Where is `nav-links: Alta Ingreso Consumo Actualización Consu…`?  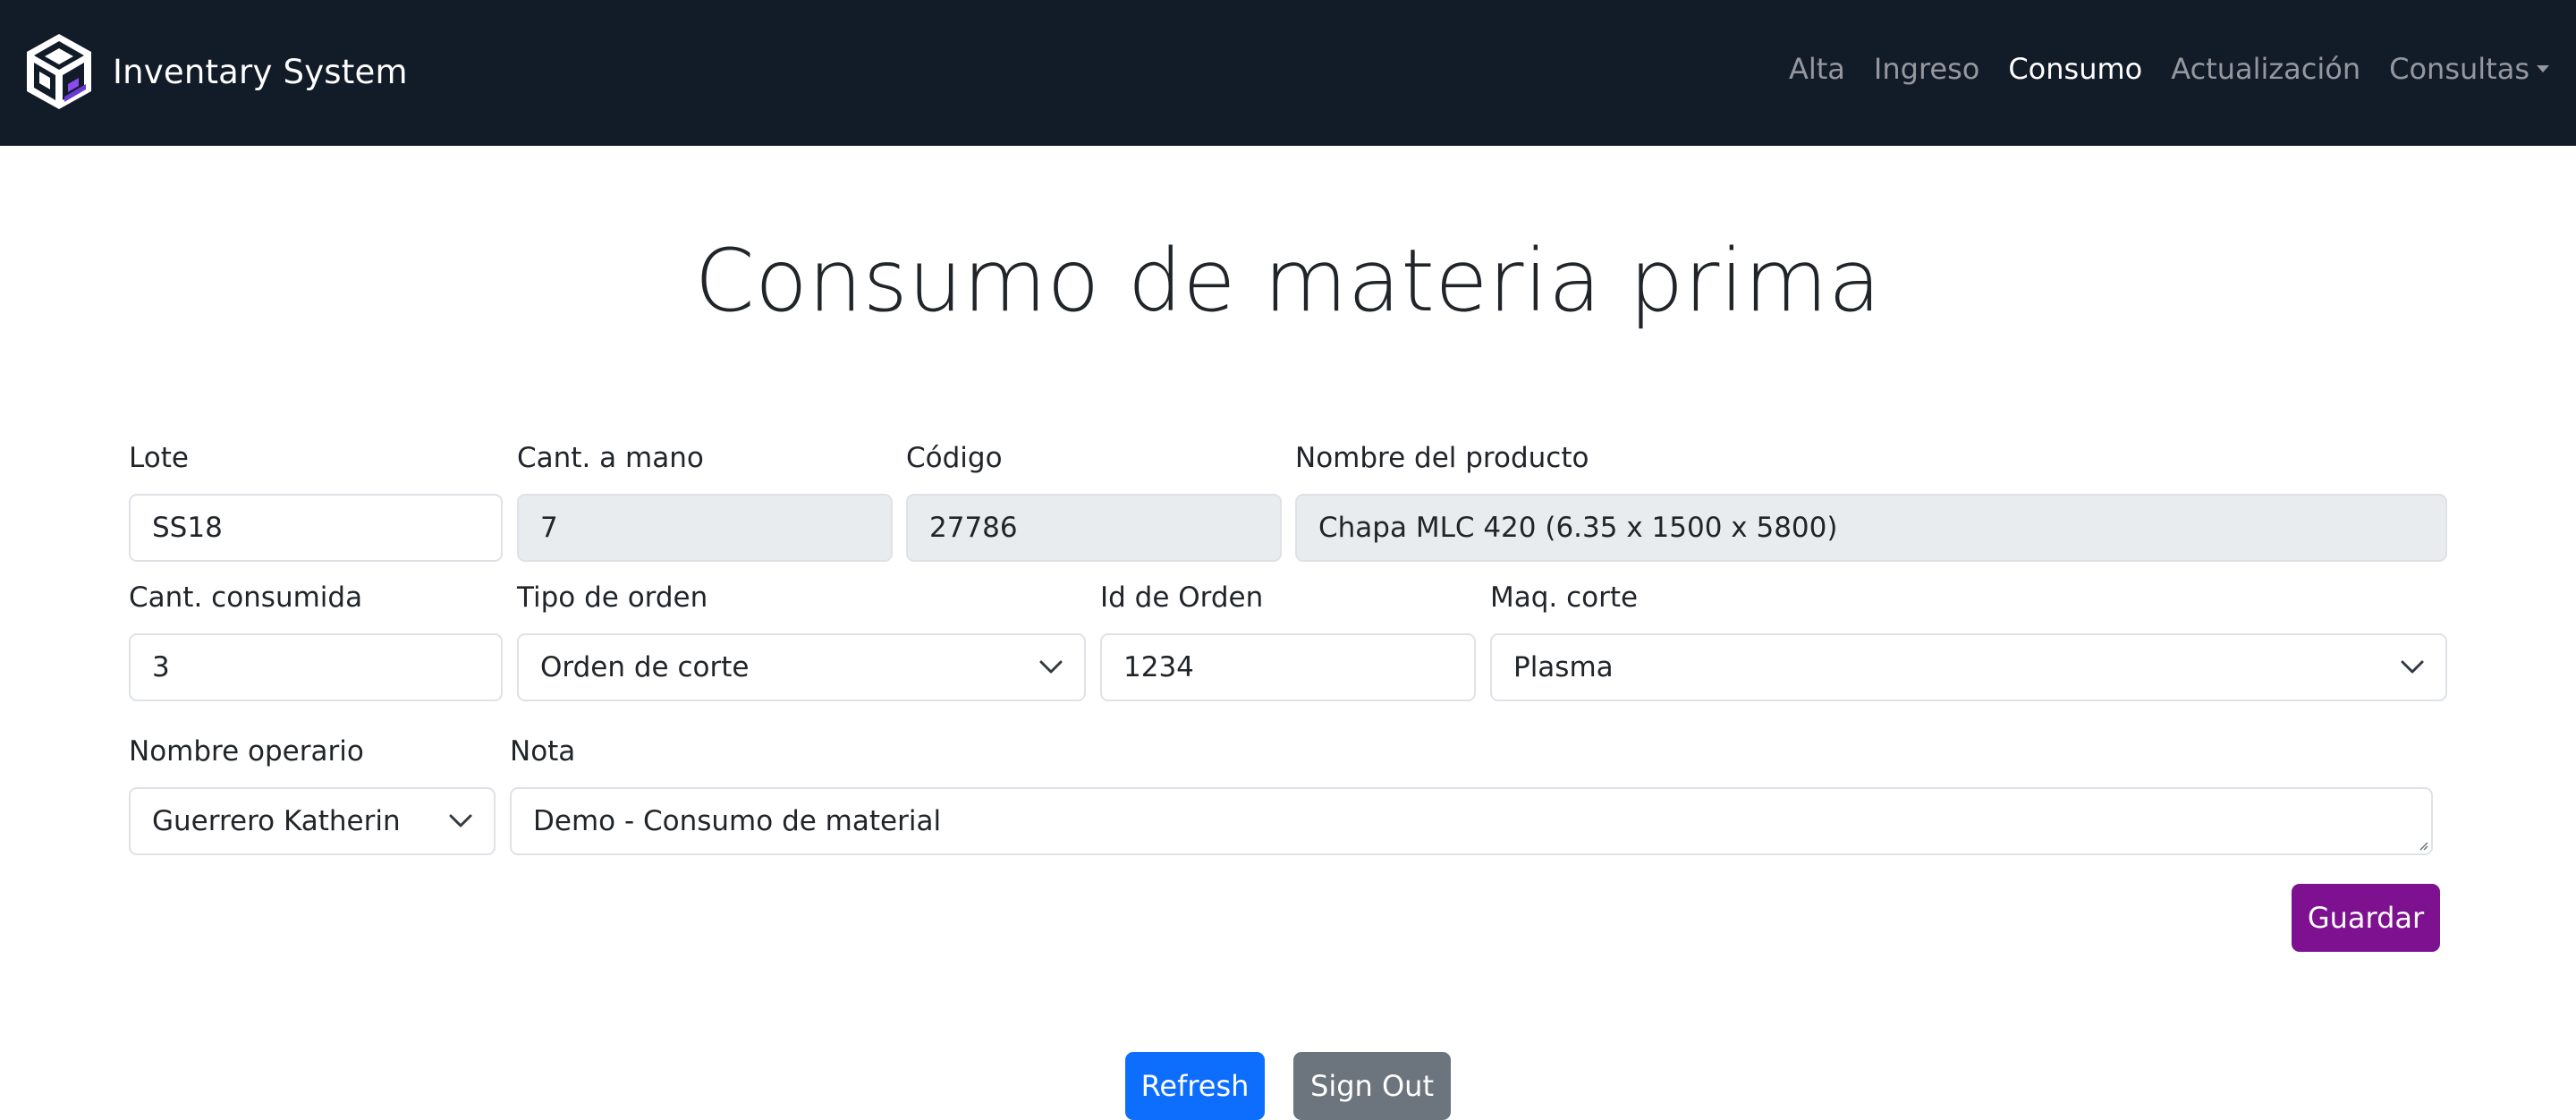 nav-links: Alta Ingreso Consumo Actualización Consu… is located at coordinates (2154, 69).